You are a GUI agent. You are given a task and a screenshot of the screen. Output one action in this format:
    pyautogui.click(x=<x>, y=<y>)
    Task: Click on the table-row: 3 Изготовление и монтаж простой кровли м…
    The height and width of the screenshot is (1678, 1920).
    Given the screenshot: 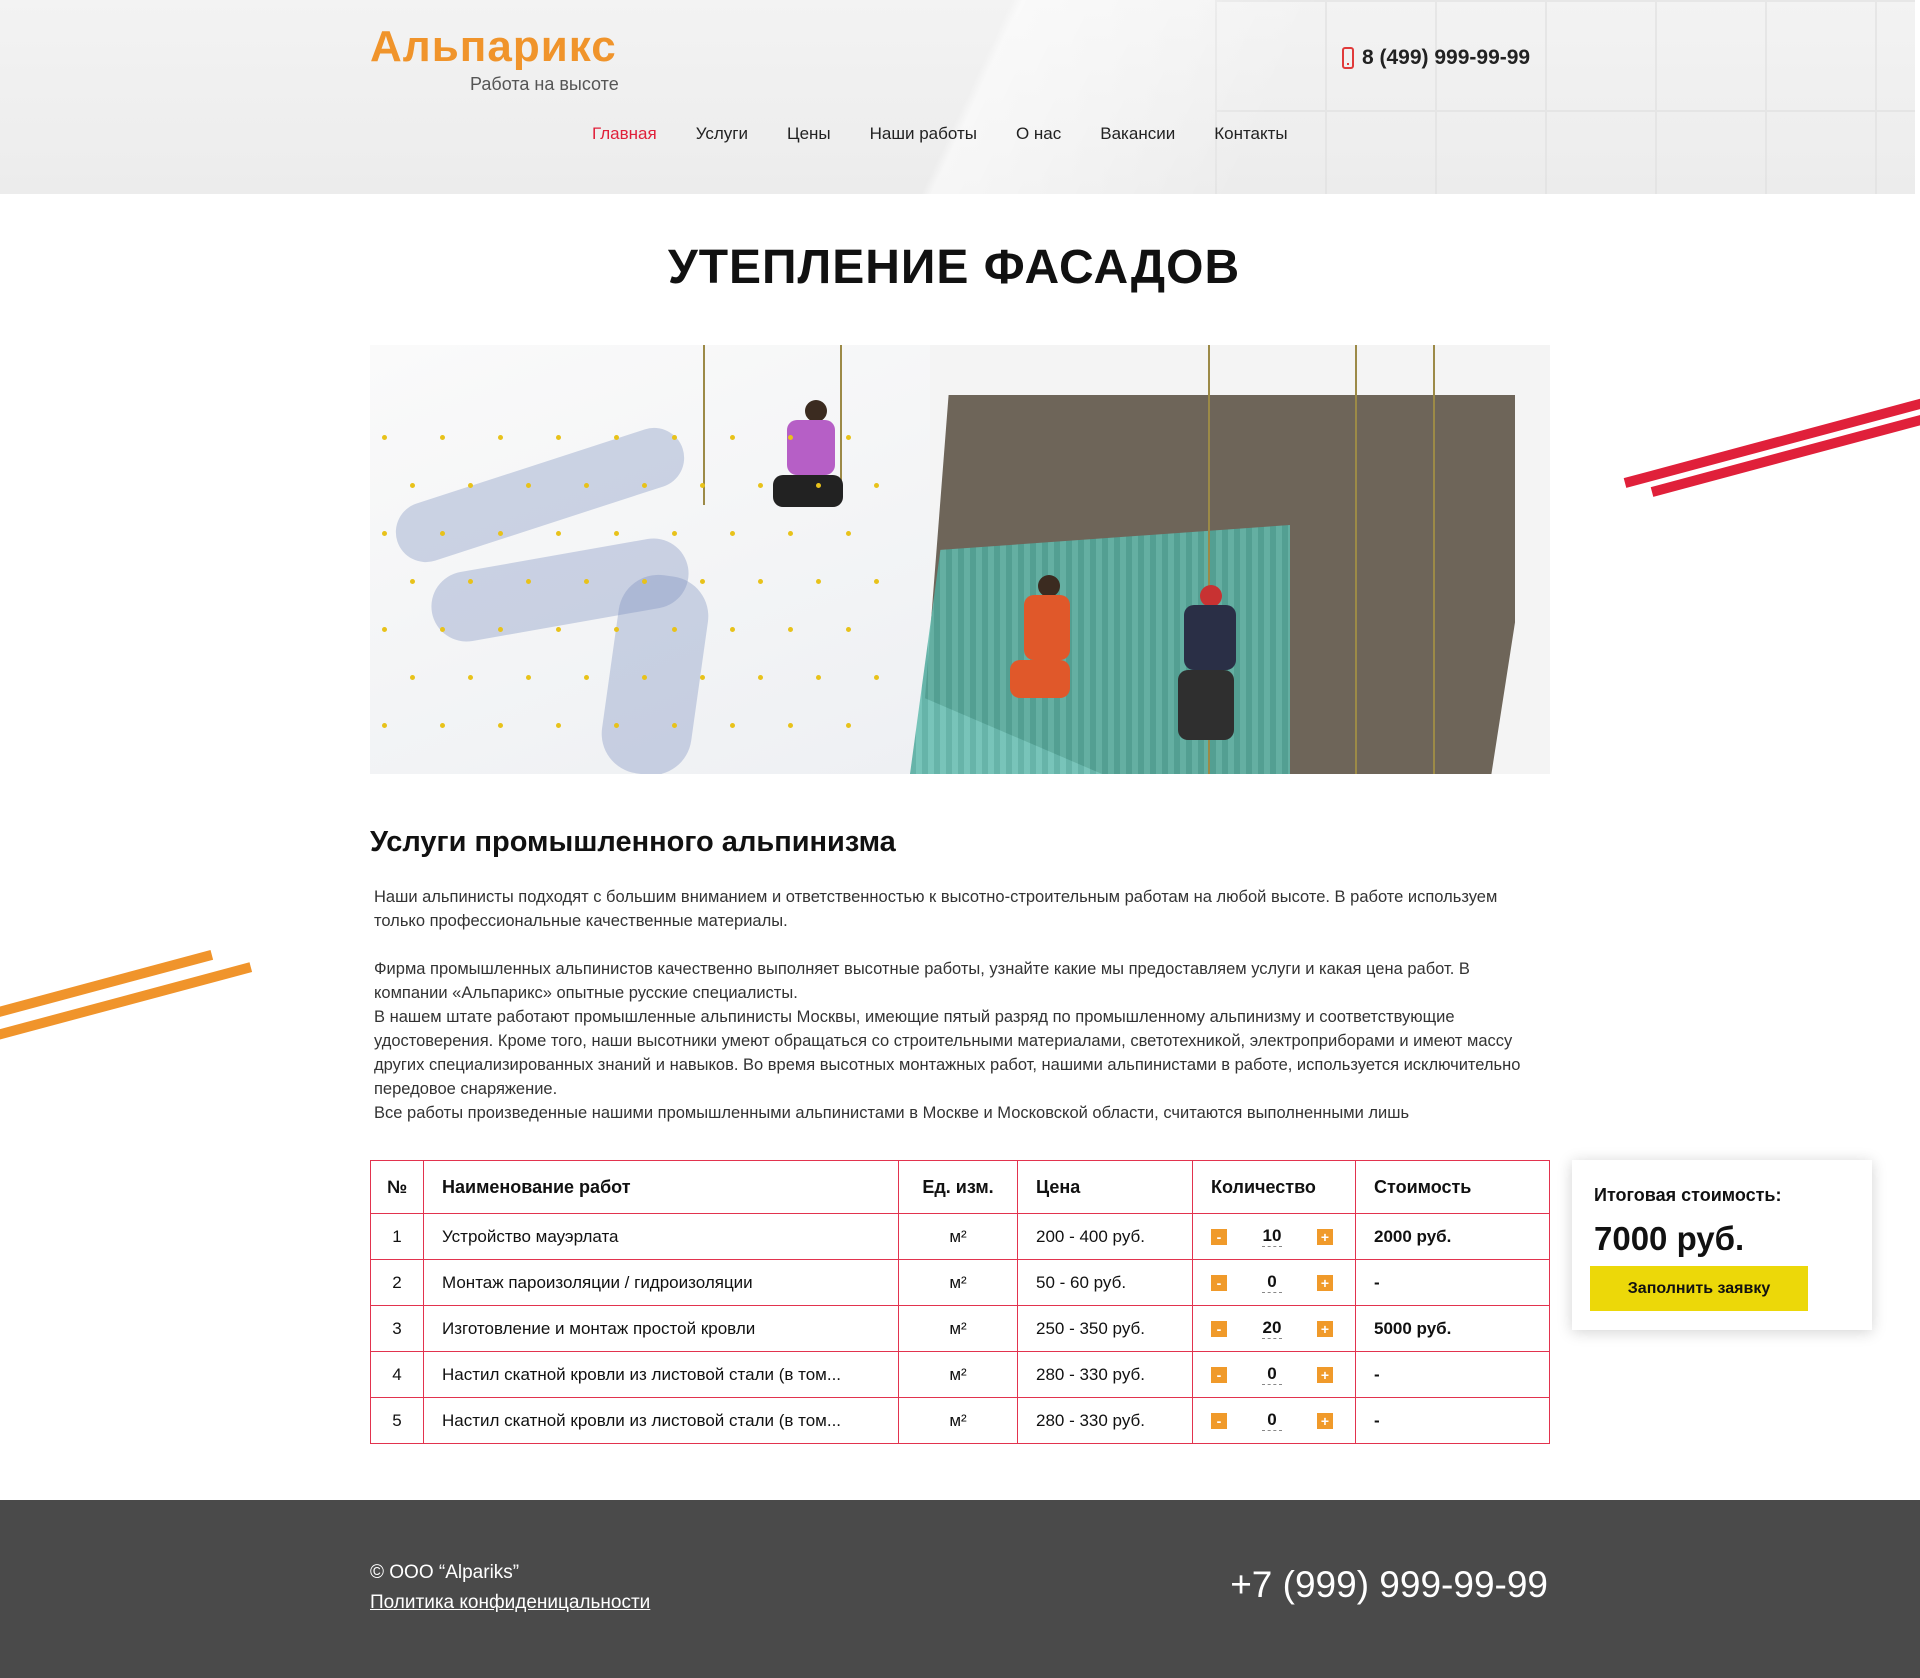 What is the action you would take?
    pyautogui.click(x=960, y=1328)
    